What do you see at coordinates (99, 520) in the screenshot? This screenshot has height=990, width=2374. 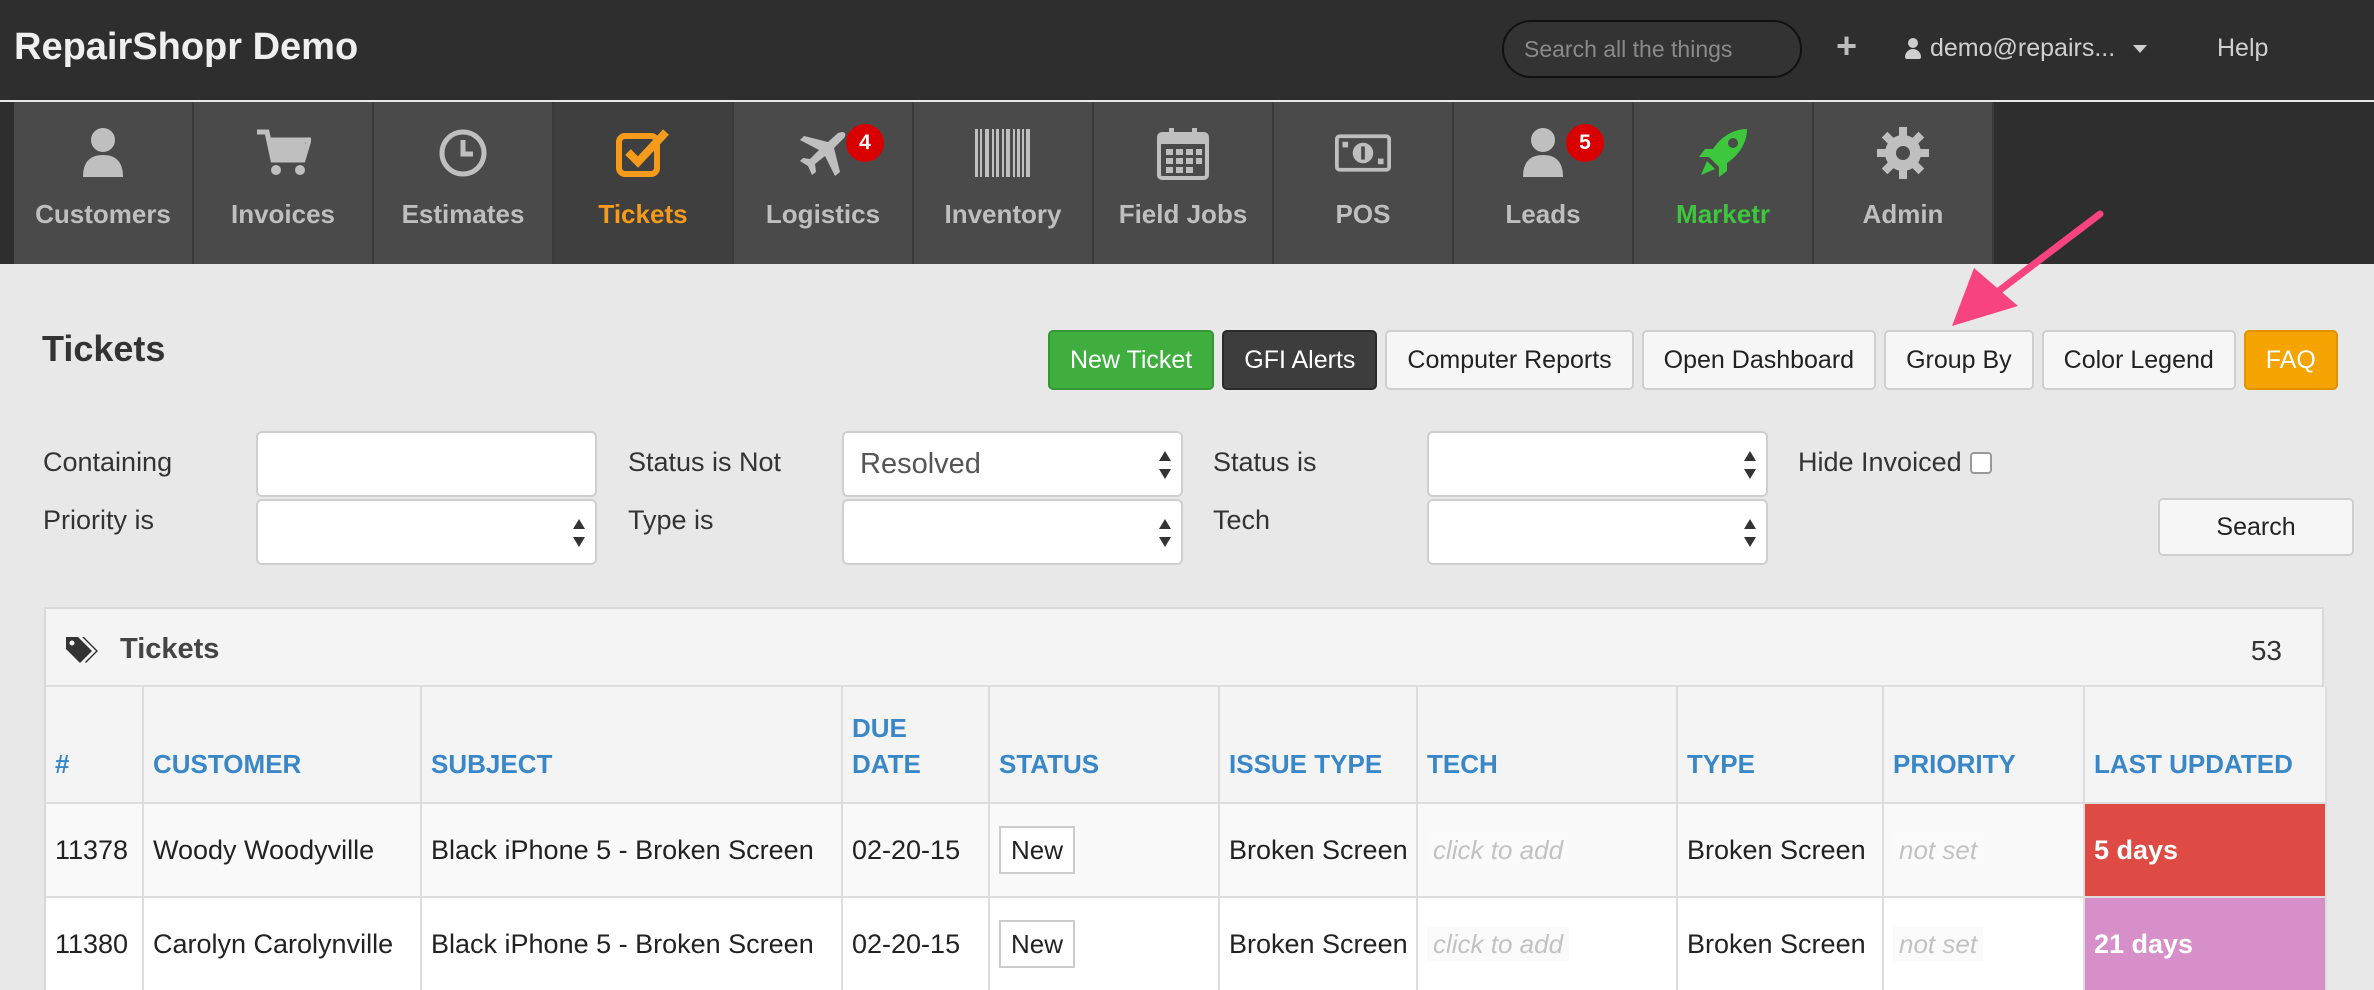 I see `priority-label: Priority is` at bounding box center [99, 520].